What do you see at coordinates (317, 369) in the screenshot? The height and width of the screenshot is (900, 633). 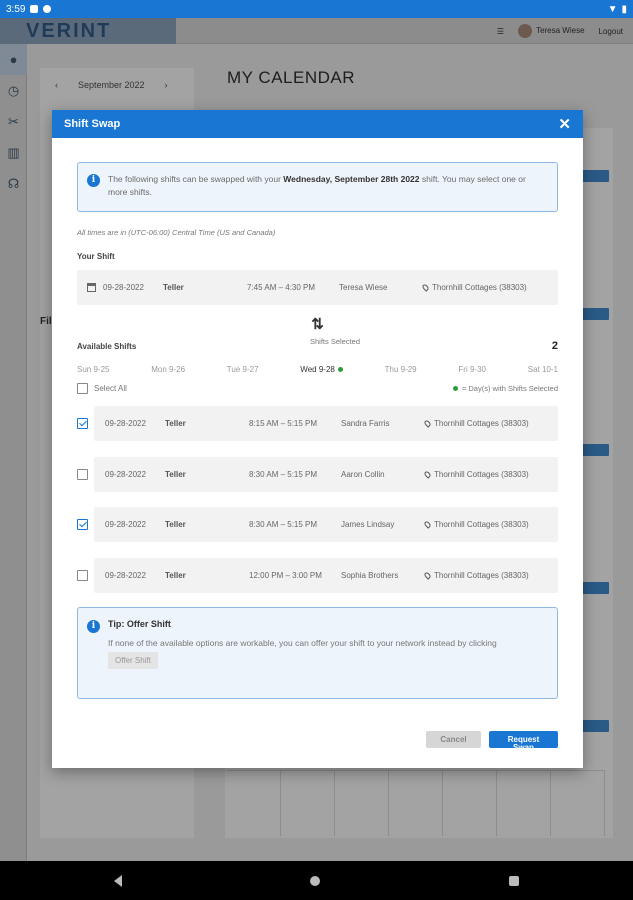 I see `tab-wed-label: Wed 9-28` at bounding box center [317, 369].